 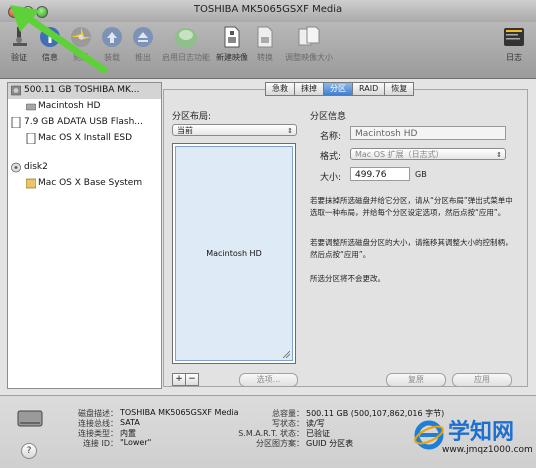 What do you see at coordinates (16, 122) in the screenshot?
I see `usb-drive-icon` at bounding box center [16, 122].